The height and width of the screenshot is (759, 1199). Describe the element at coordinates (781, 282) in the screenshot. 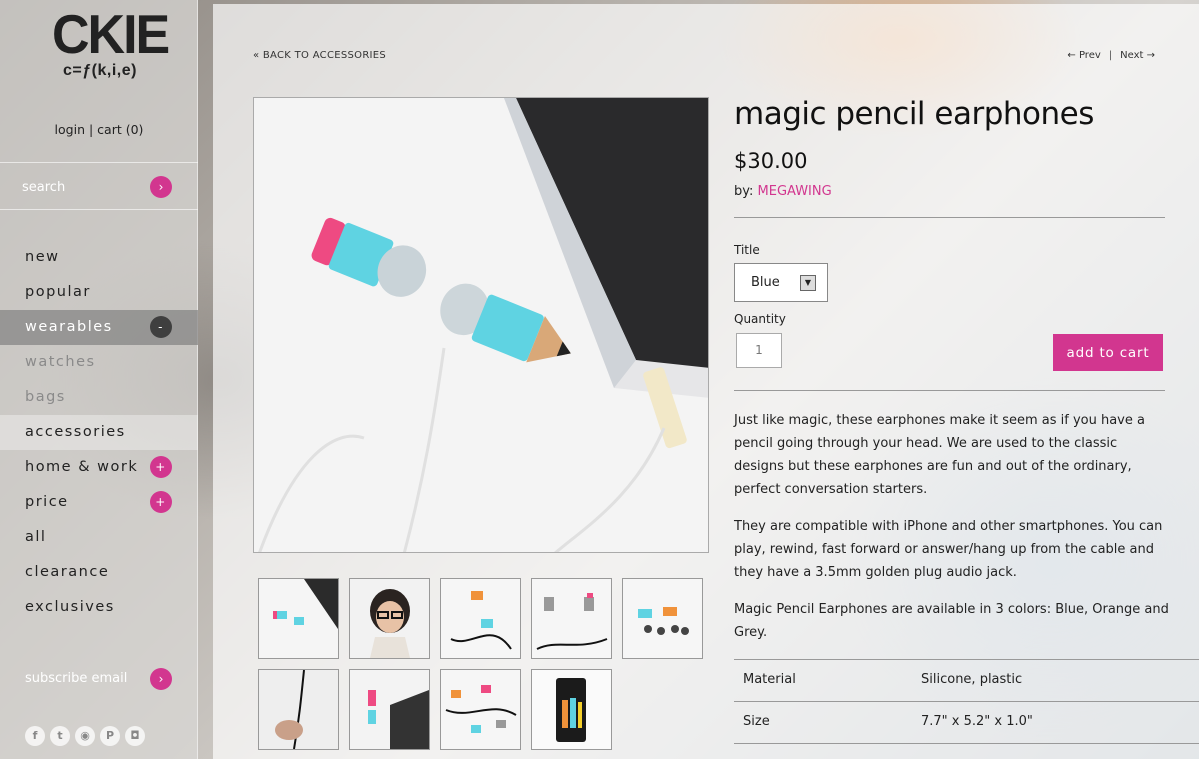

I see `variant-select: Blue ▼` at that location.